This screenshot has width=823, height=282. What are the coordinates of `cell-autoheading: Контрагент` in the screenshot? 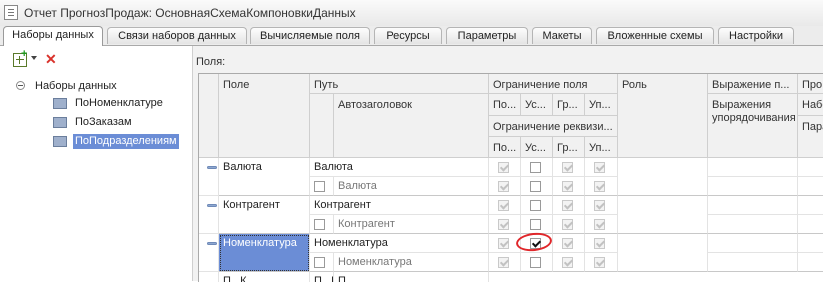 It's located at (411, 224).